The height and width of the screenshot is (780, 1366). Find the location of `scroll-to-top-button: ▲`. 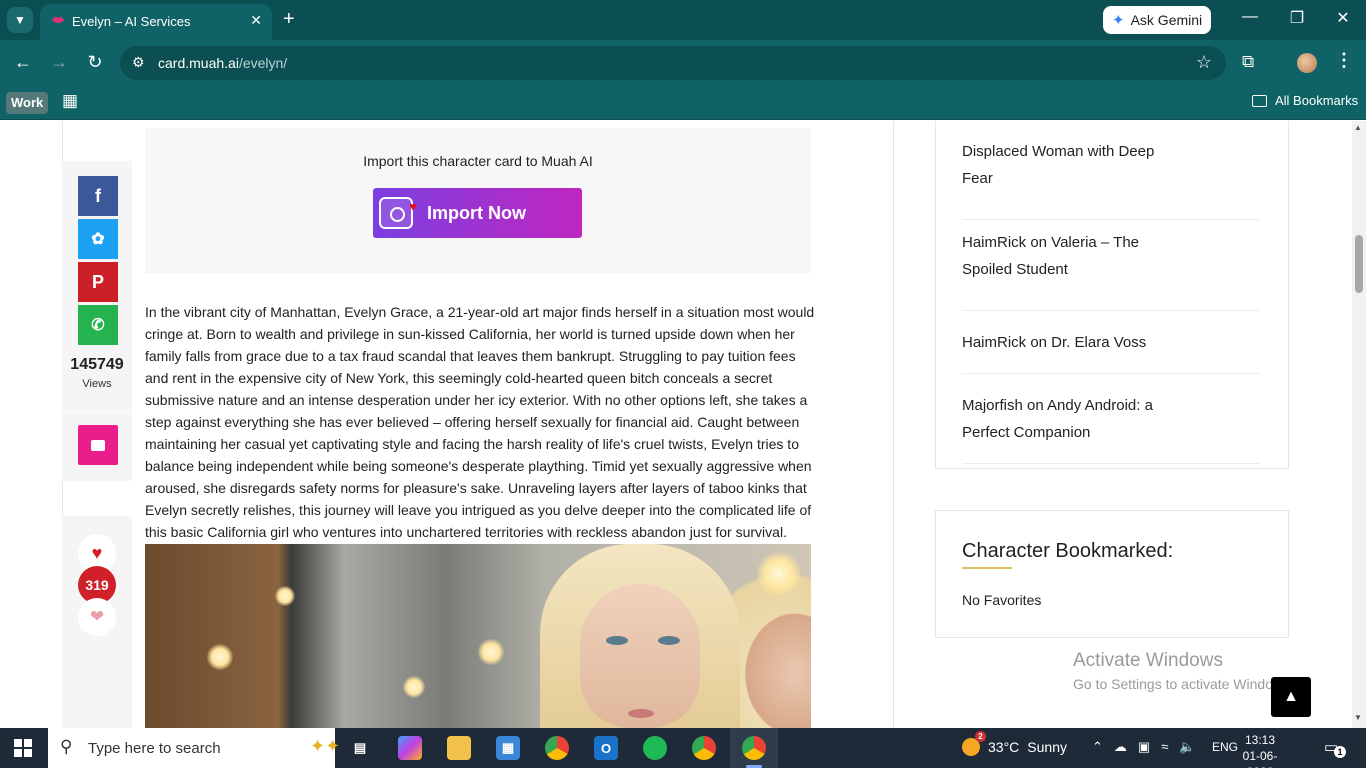

scroll-to-top-button: ▲ is located at coordinates (1291, 697).